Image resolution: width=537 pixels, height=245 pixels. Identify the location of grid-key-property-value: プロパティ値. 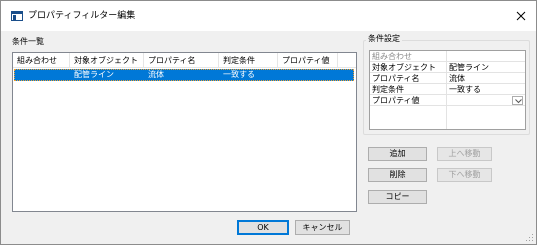
(396, 100).